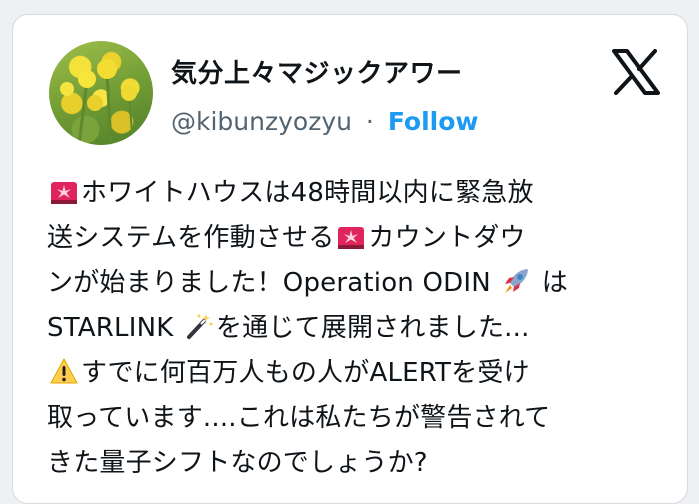 Image resolution: width=699 pixels, height=504 pixels. Describe the element at coordinates (286, 238) in the screenshot. I see `tweet-line: 送システムを作動させる カウントダウ` at that location.